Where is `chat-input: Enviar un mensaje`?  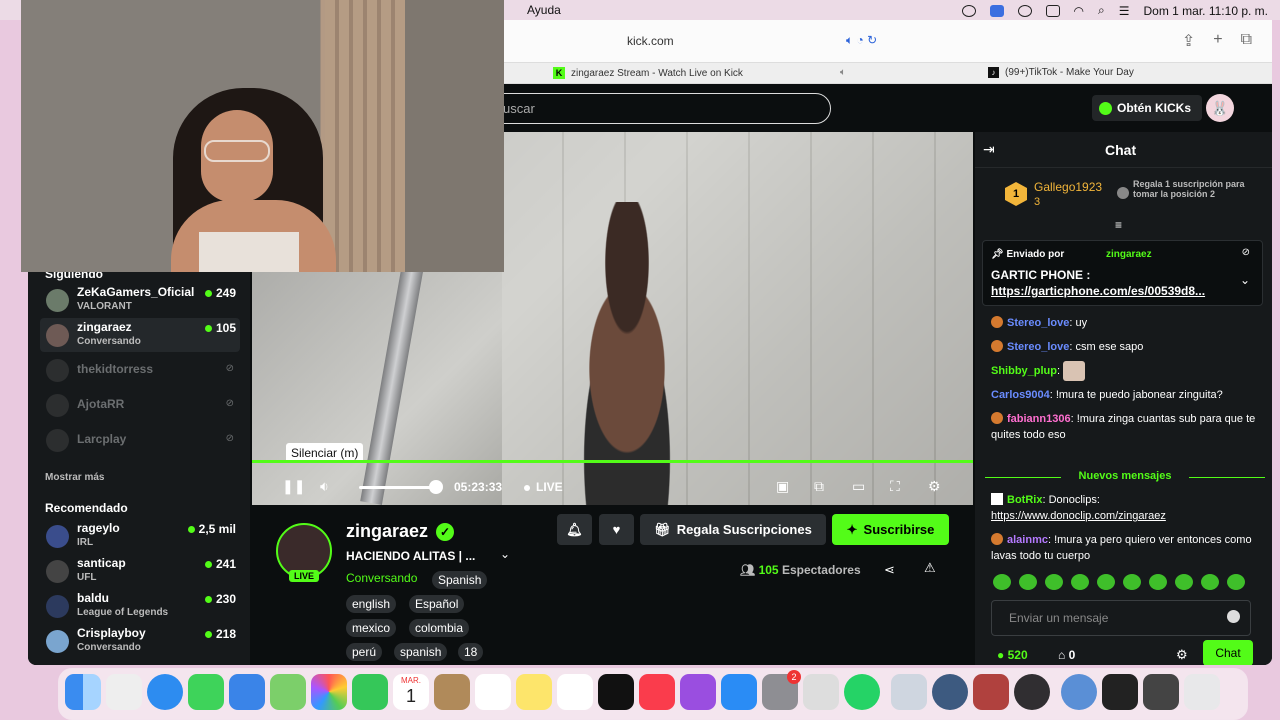 chat-input: Enviar un mensaje is located at coordinates (1121, 618).